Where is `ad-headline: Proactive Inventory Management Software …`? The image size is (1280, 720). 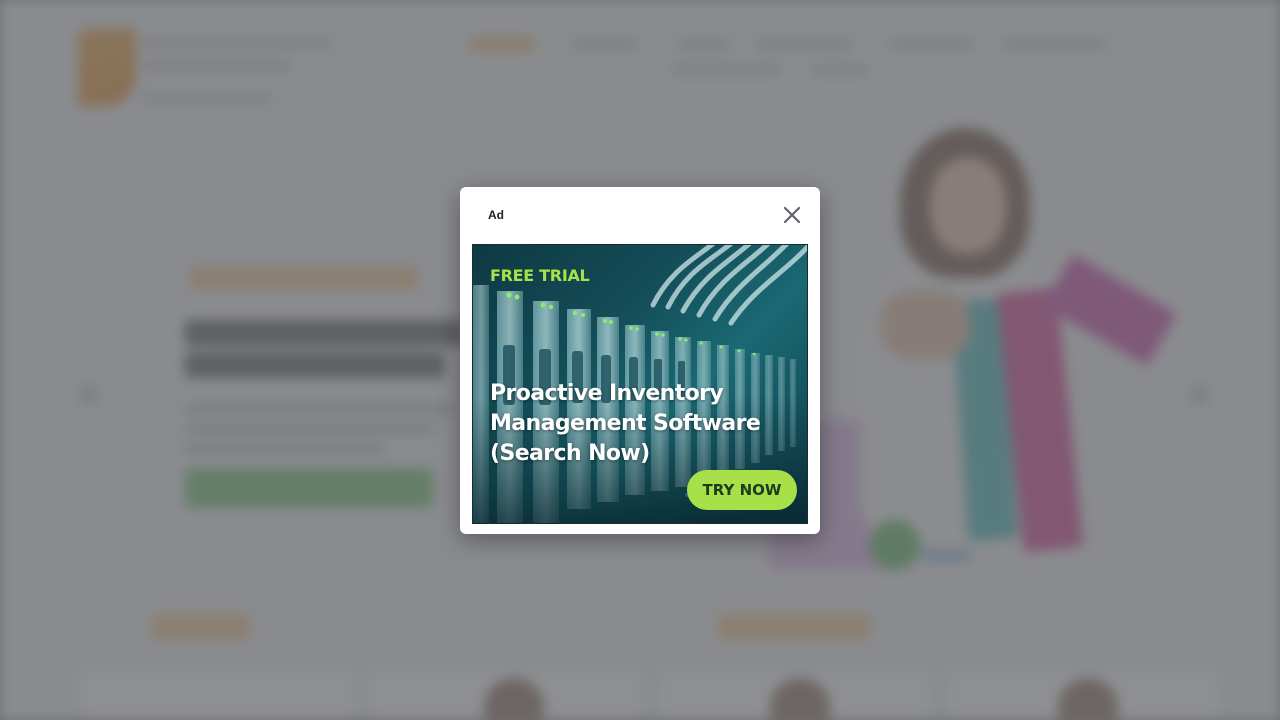
ad-headline: Proactive Inventory Management Software … is located at coordinates (625, 423).